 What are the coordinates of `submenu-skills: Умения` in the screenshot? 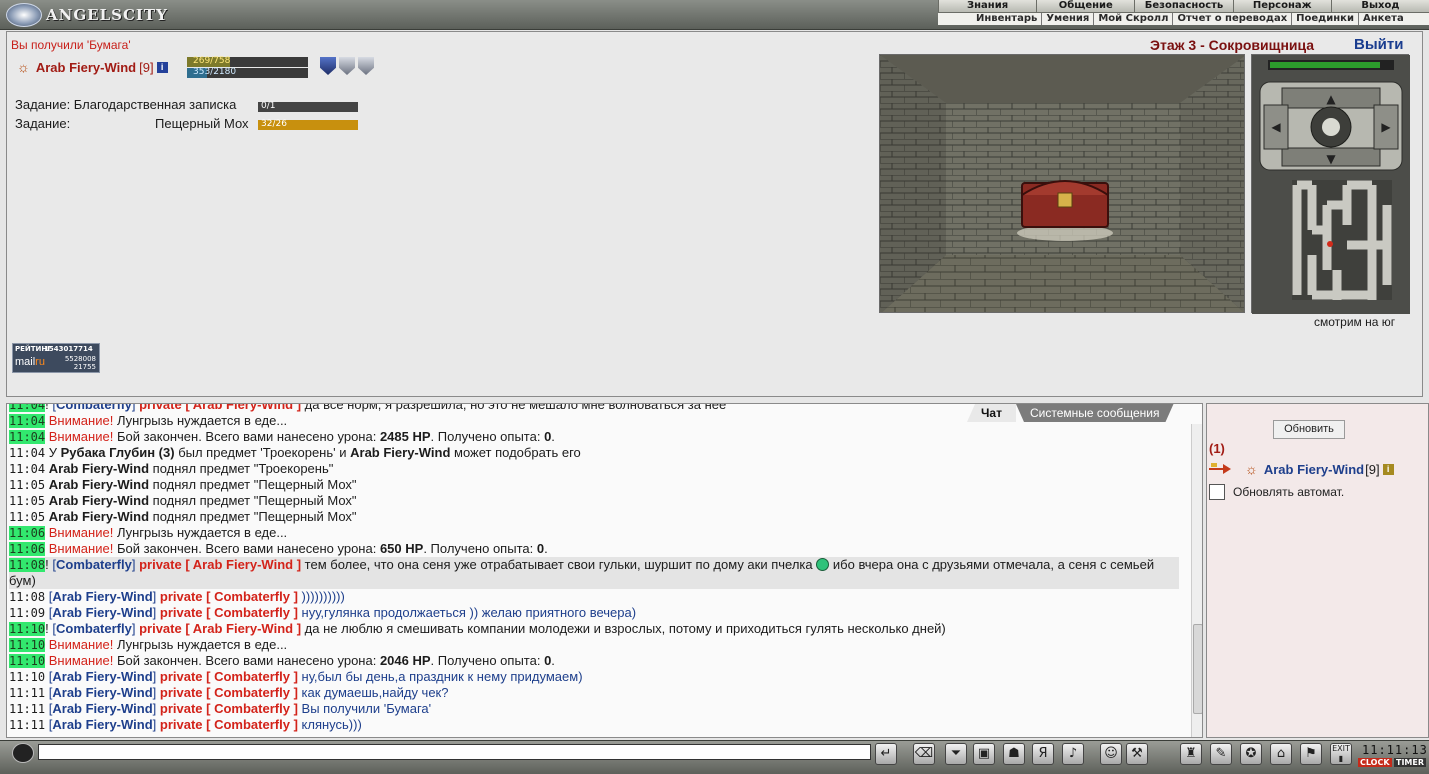 It's located at (1068, 19).